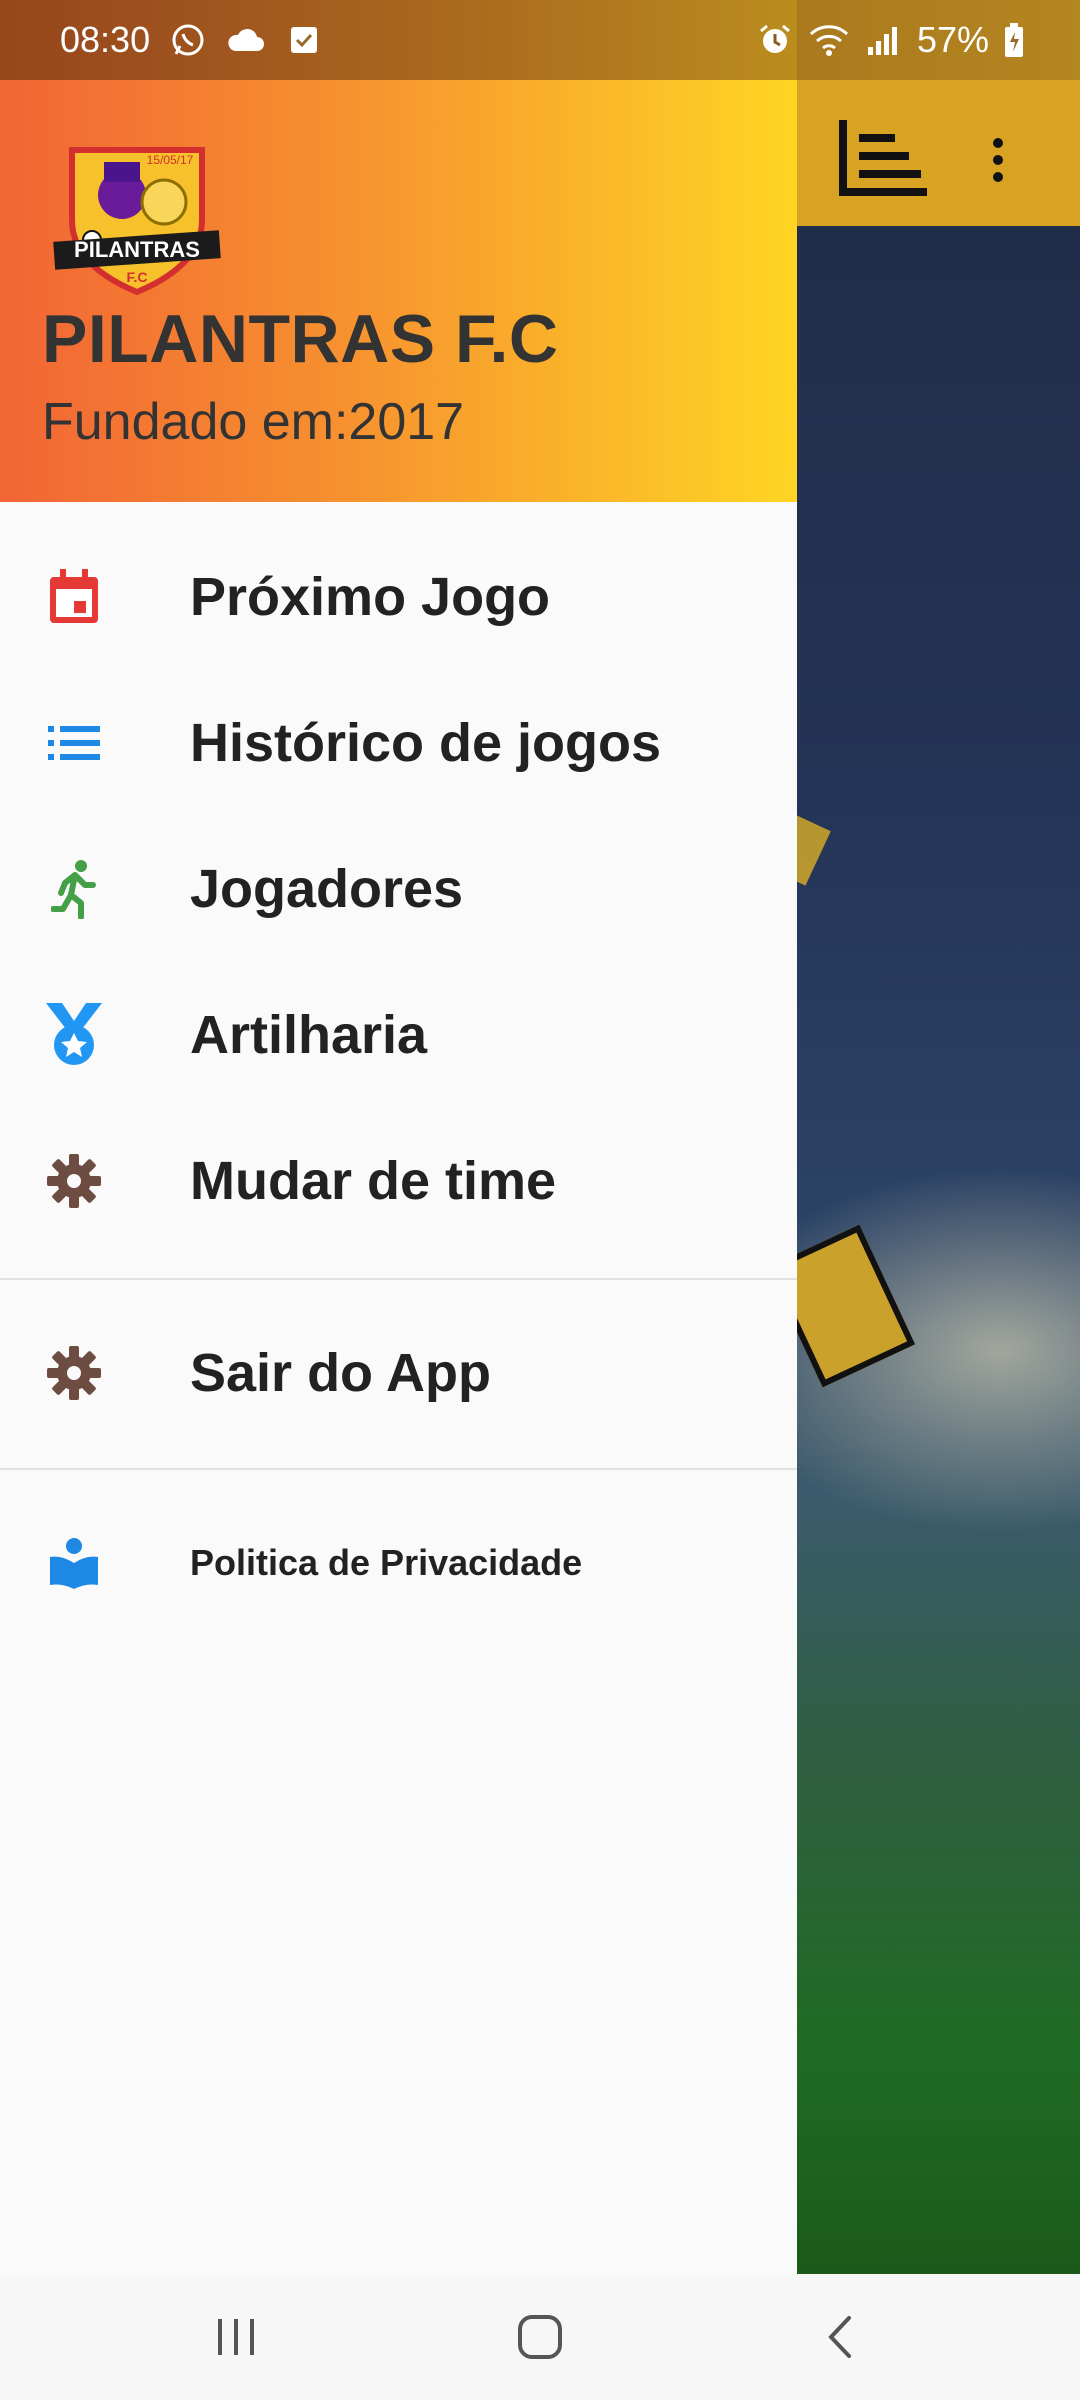  I want to click on founded-date: Fundado em:2017, so click(253, 422).